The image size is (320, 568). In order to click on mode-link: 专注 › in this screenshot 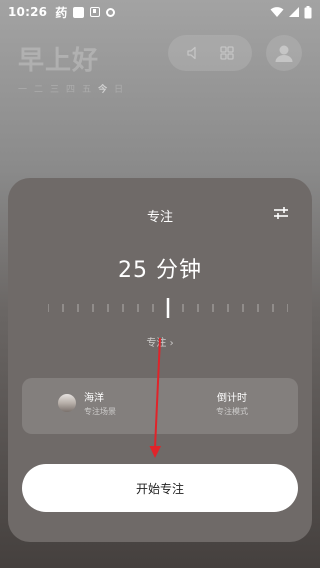, I will do `click(160, 341)`.